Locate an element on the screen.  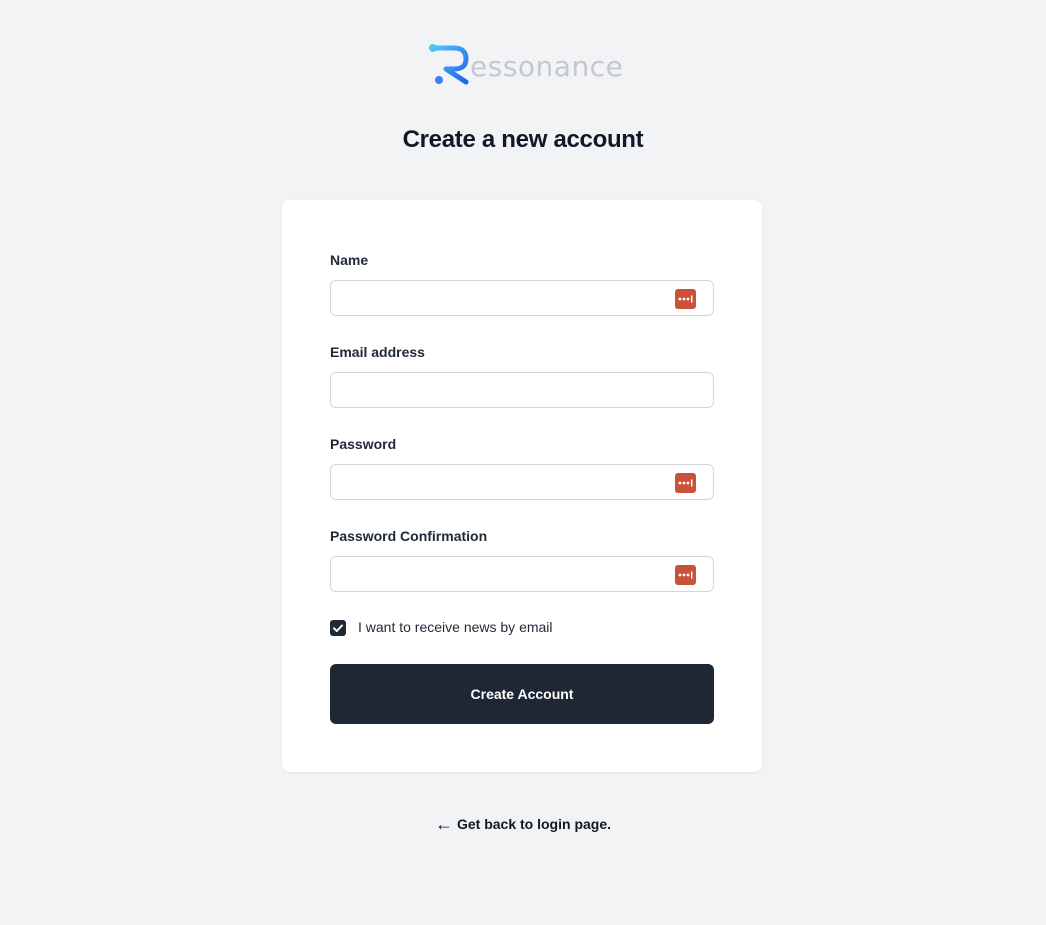
email-label: Email address is located at coordinates (377, 352).